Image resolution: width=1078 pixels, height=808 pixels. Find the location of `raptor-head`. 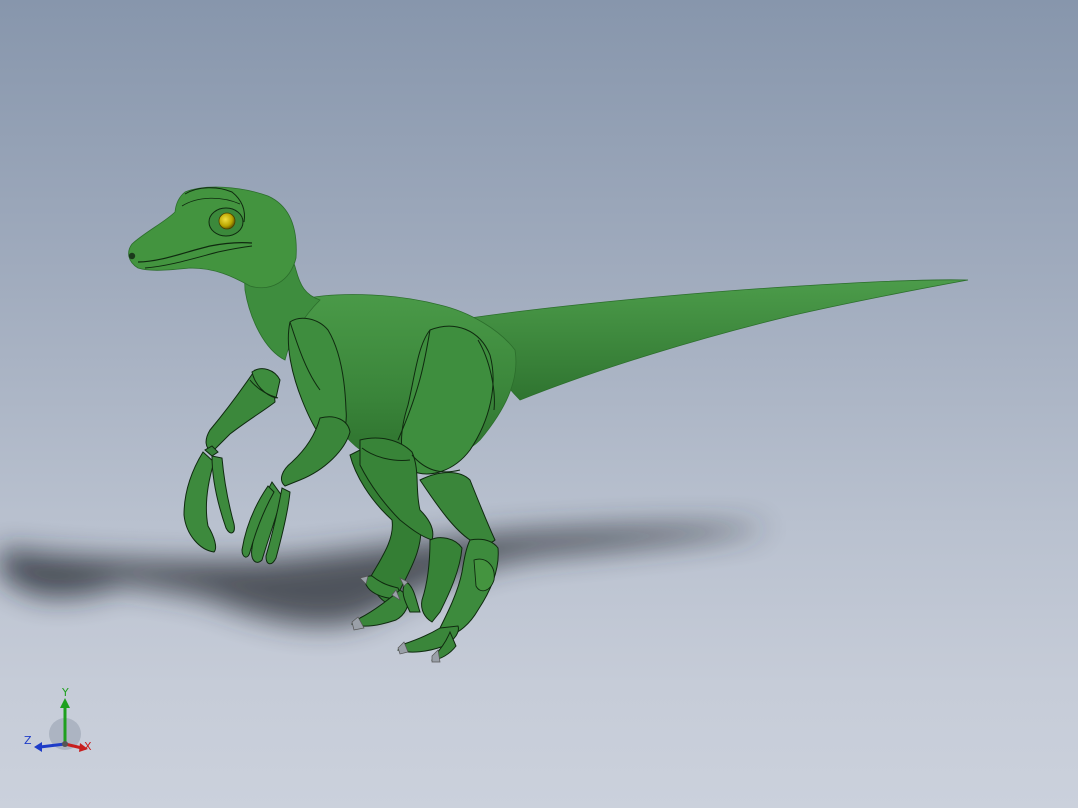

raptor-head is located at coordinates (212, 237).